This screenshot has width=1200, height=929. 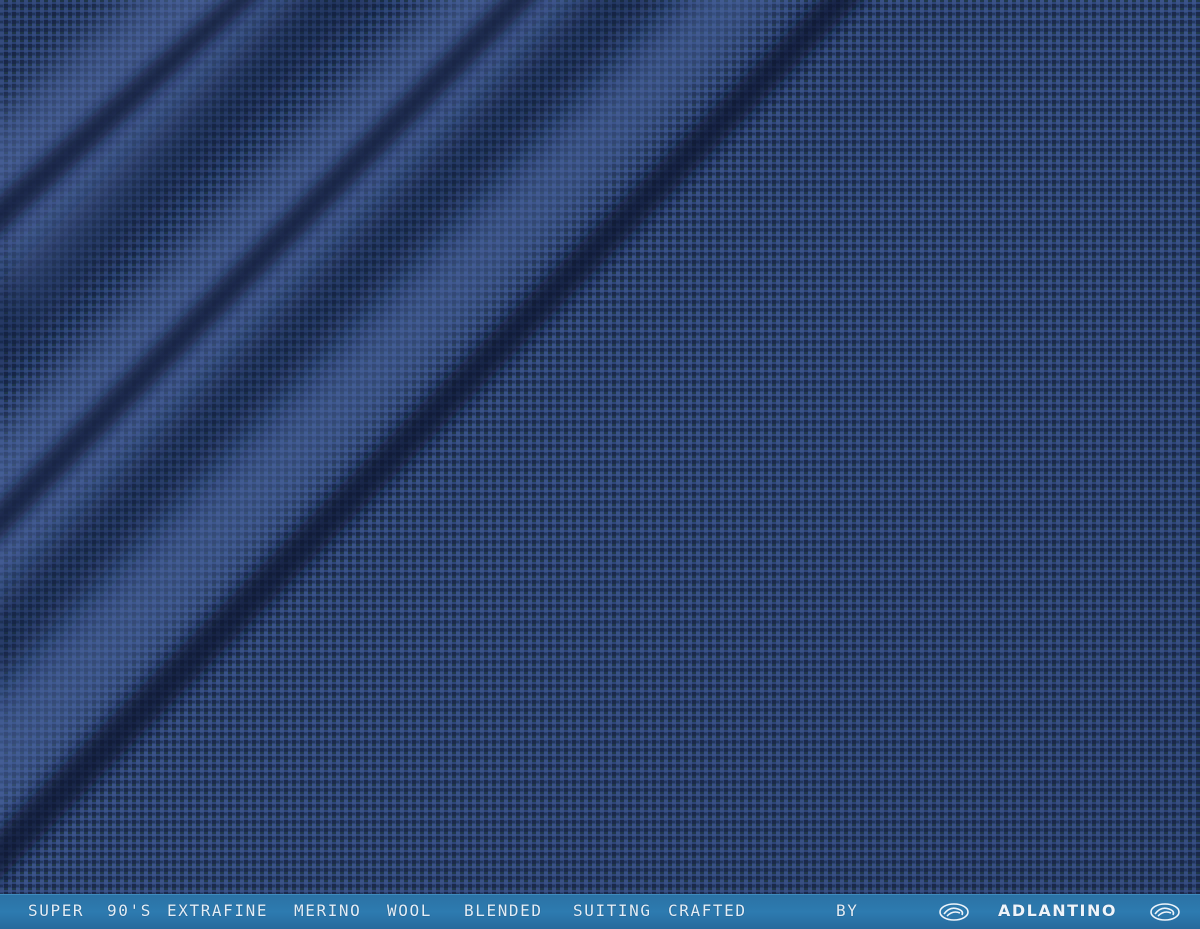 What do you see at coordinates (328, 910) in the screenshot?
I see `selvedge-word: MERINO` at bounding box center [328, 910].